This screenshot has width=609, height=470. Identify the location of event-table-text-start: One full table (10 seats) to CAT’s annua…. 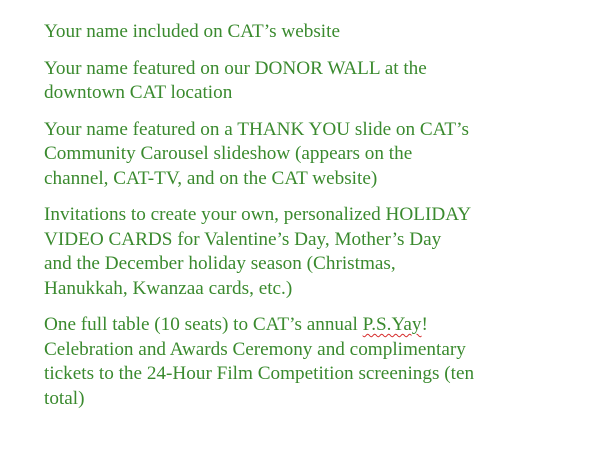
(203, 324).